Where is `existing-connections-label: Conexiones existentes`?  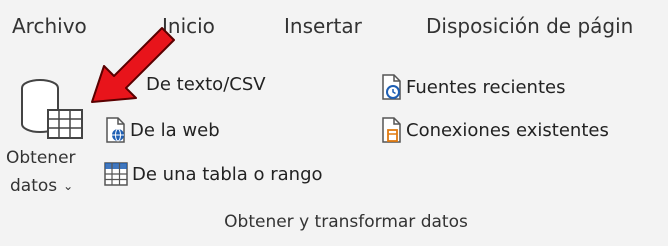 existing-connections-label: Conexiones existentes is located at coordinates (507, 130).